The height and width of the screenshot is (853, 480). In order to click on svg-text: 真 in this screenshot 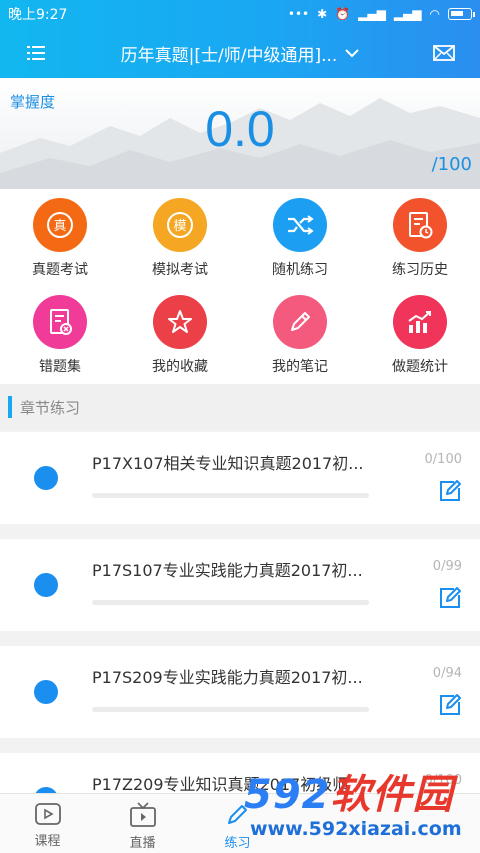, I will do `click(59, 226)`.